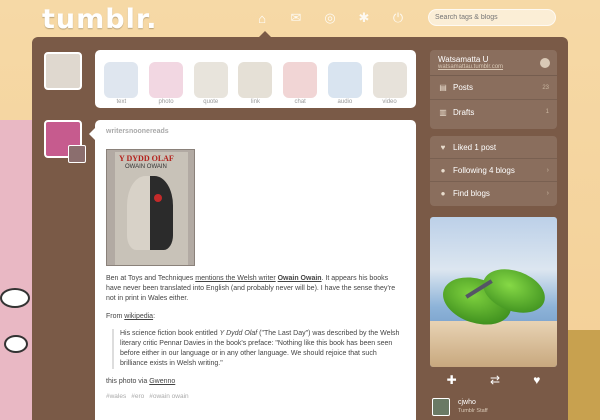 The image size is (600, 420). I want to click on book-cover-title: Y DYDD OLAF, so click(146, 158).